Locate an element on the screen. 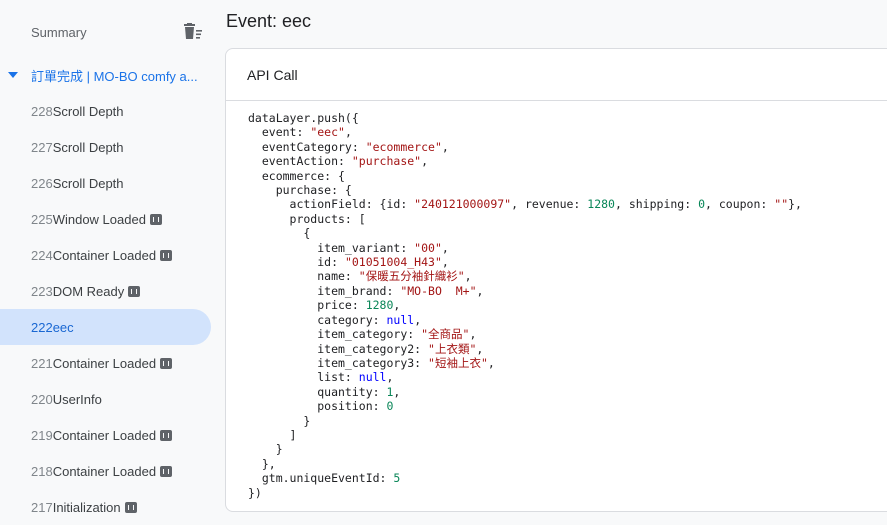 Image resolution: width=887 pixels, height=525 pixels. code-string: "ecommerce" is located at coordinates (403, 146).